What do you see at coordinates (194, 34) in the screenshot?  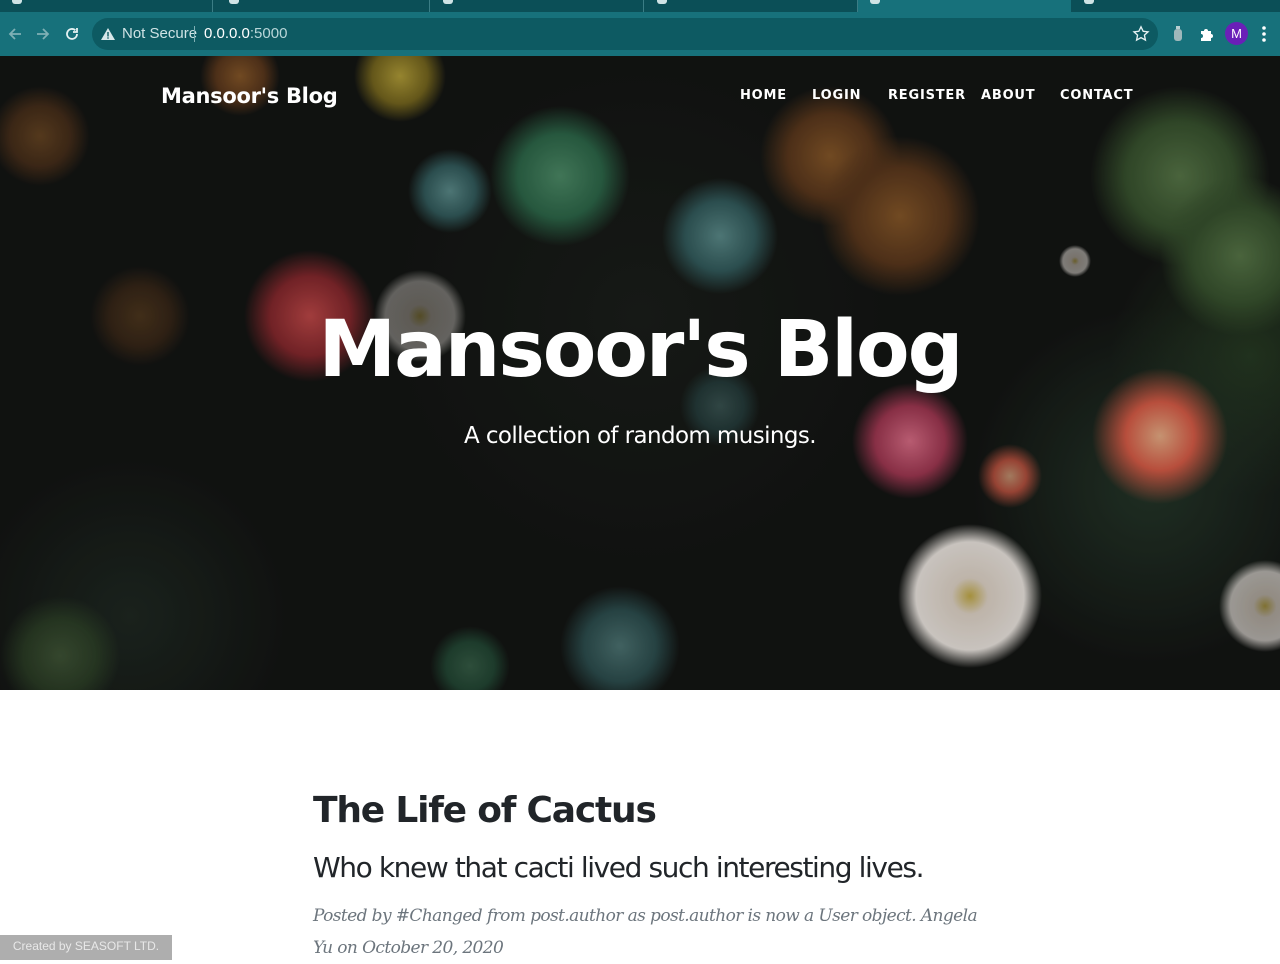 I see `address-divider` at bounding box center [194, 34].